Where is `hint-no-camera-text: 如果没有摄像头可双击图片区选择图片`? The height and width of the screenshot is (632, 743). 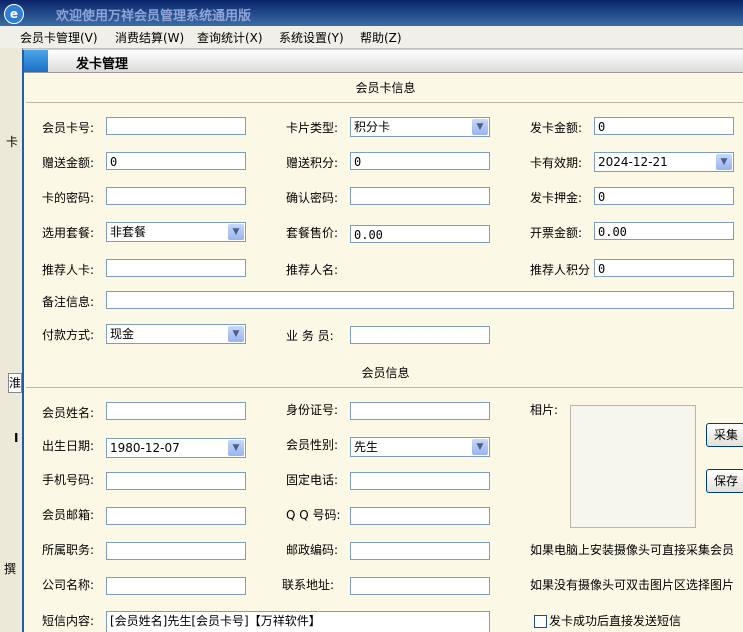 hint-no-camera-text: 如果没有摄像头可双击图片区选择图片 is located at coordinates (632, 585).